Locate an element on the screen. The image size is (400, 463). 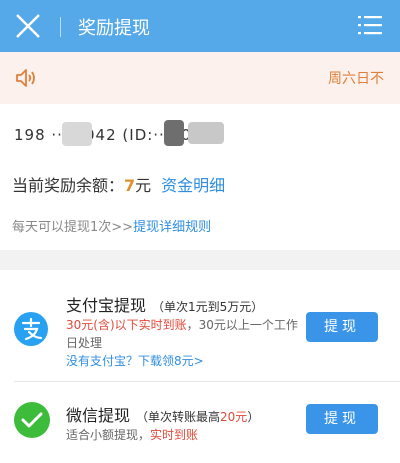
notice-bar: 周六日不 is located at coordinates (200, 78).